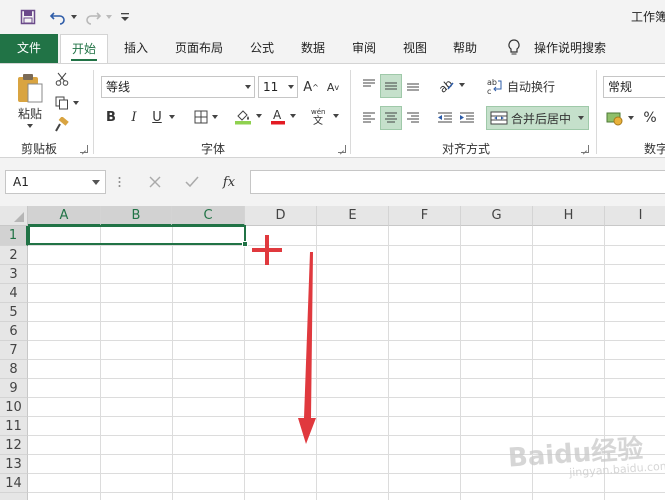  Describe the element at coordinates (569, 216) in the screenshot. I see `column-header-h: H` at that location.